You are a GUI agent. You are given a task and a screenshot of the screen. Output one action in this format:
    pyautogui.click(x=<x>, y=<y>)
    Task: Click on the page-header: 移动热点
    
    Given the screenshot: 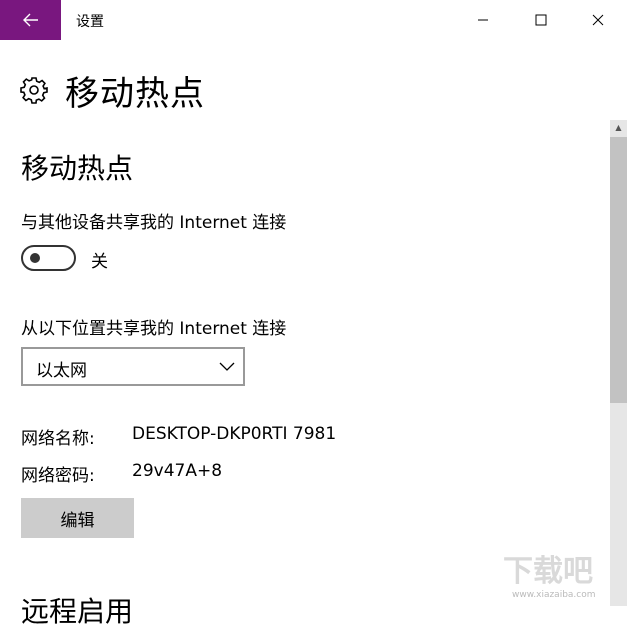 What is the action you would take?
    pyautogui.click(x=112, y=90)
    